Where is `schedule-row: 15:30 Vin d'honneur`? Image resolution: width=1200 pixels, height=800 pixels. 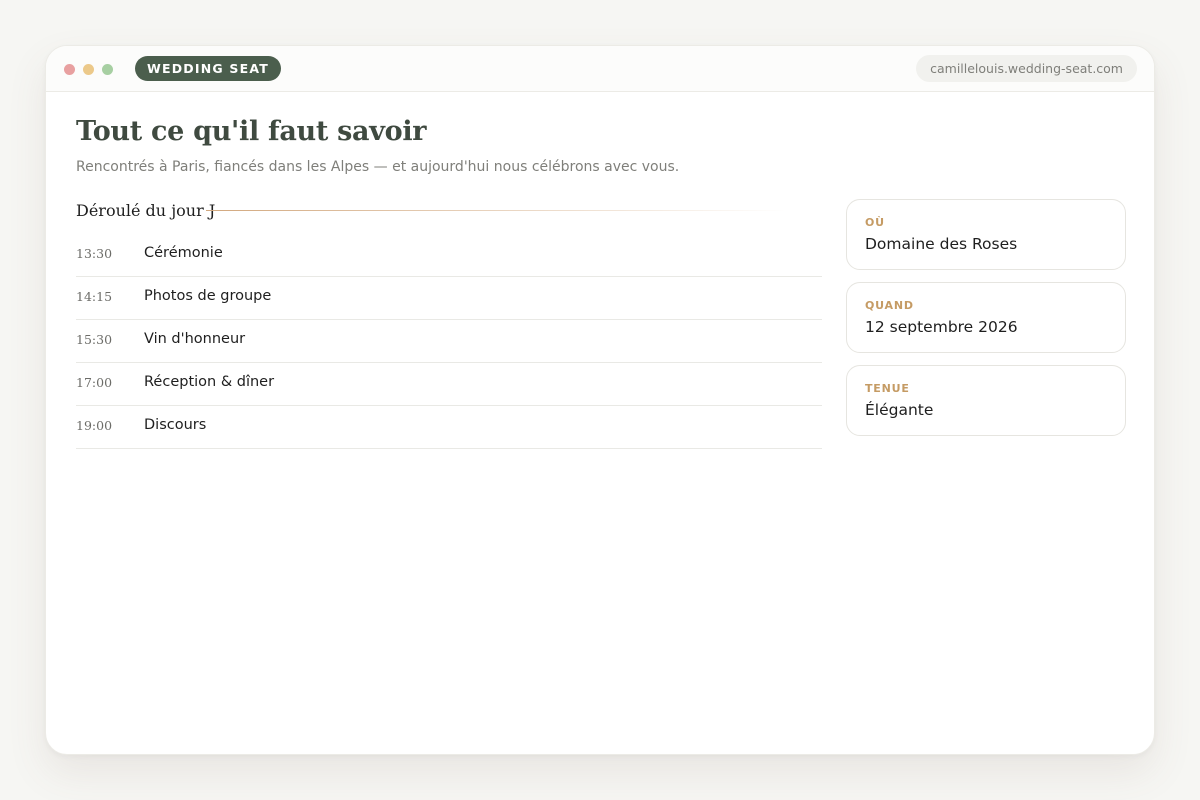 schedule-row: 15:30 Vin d'honneur is located at coordinates (449, 341).